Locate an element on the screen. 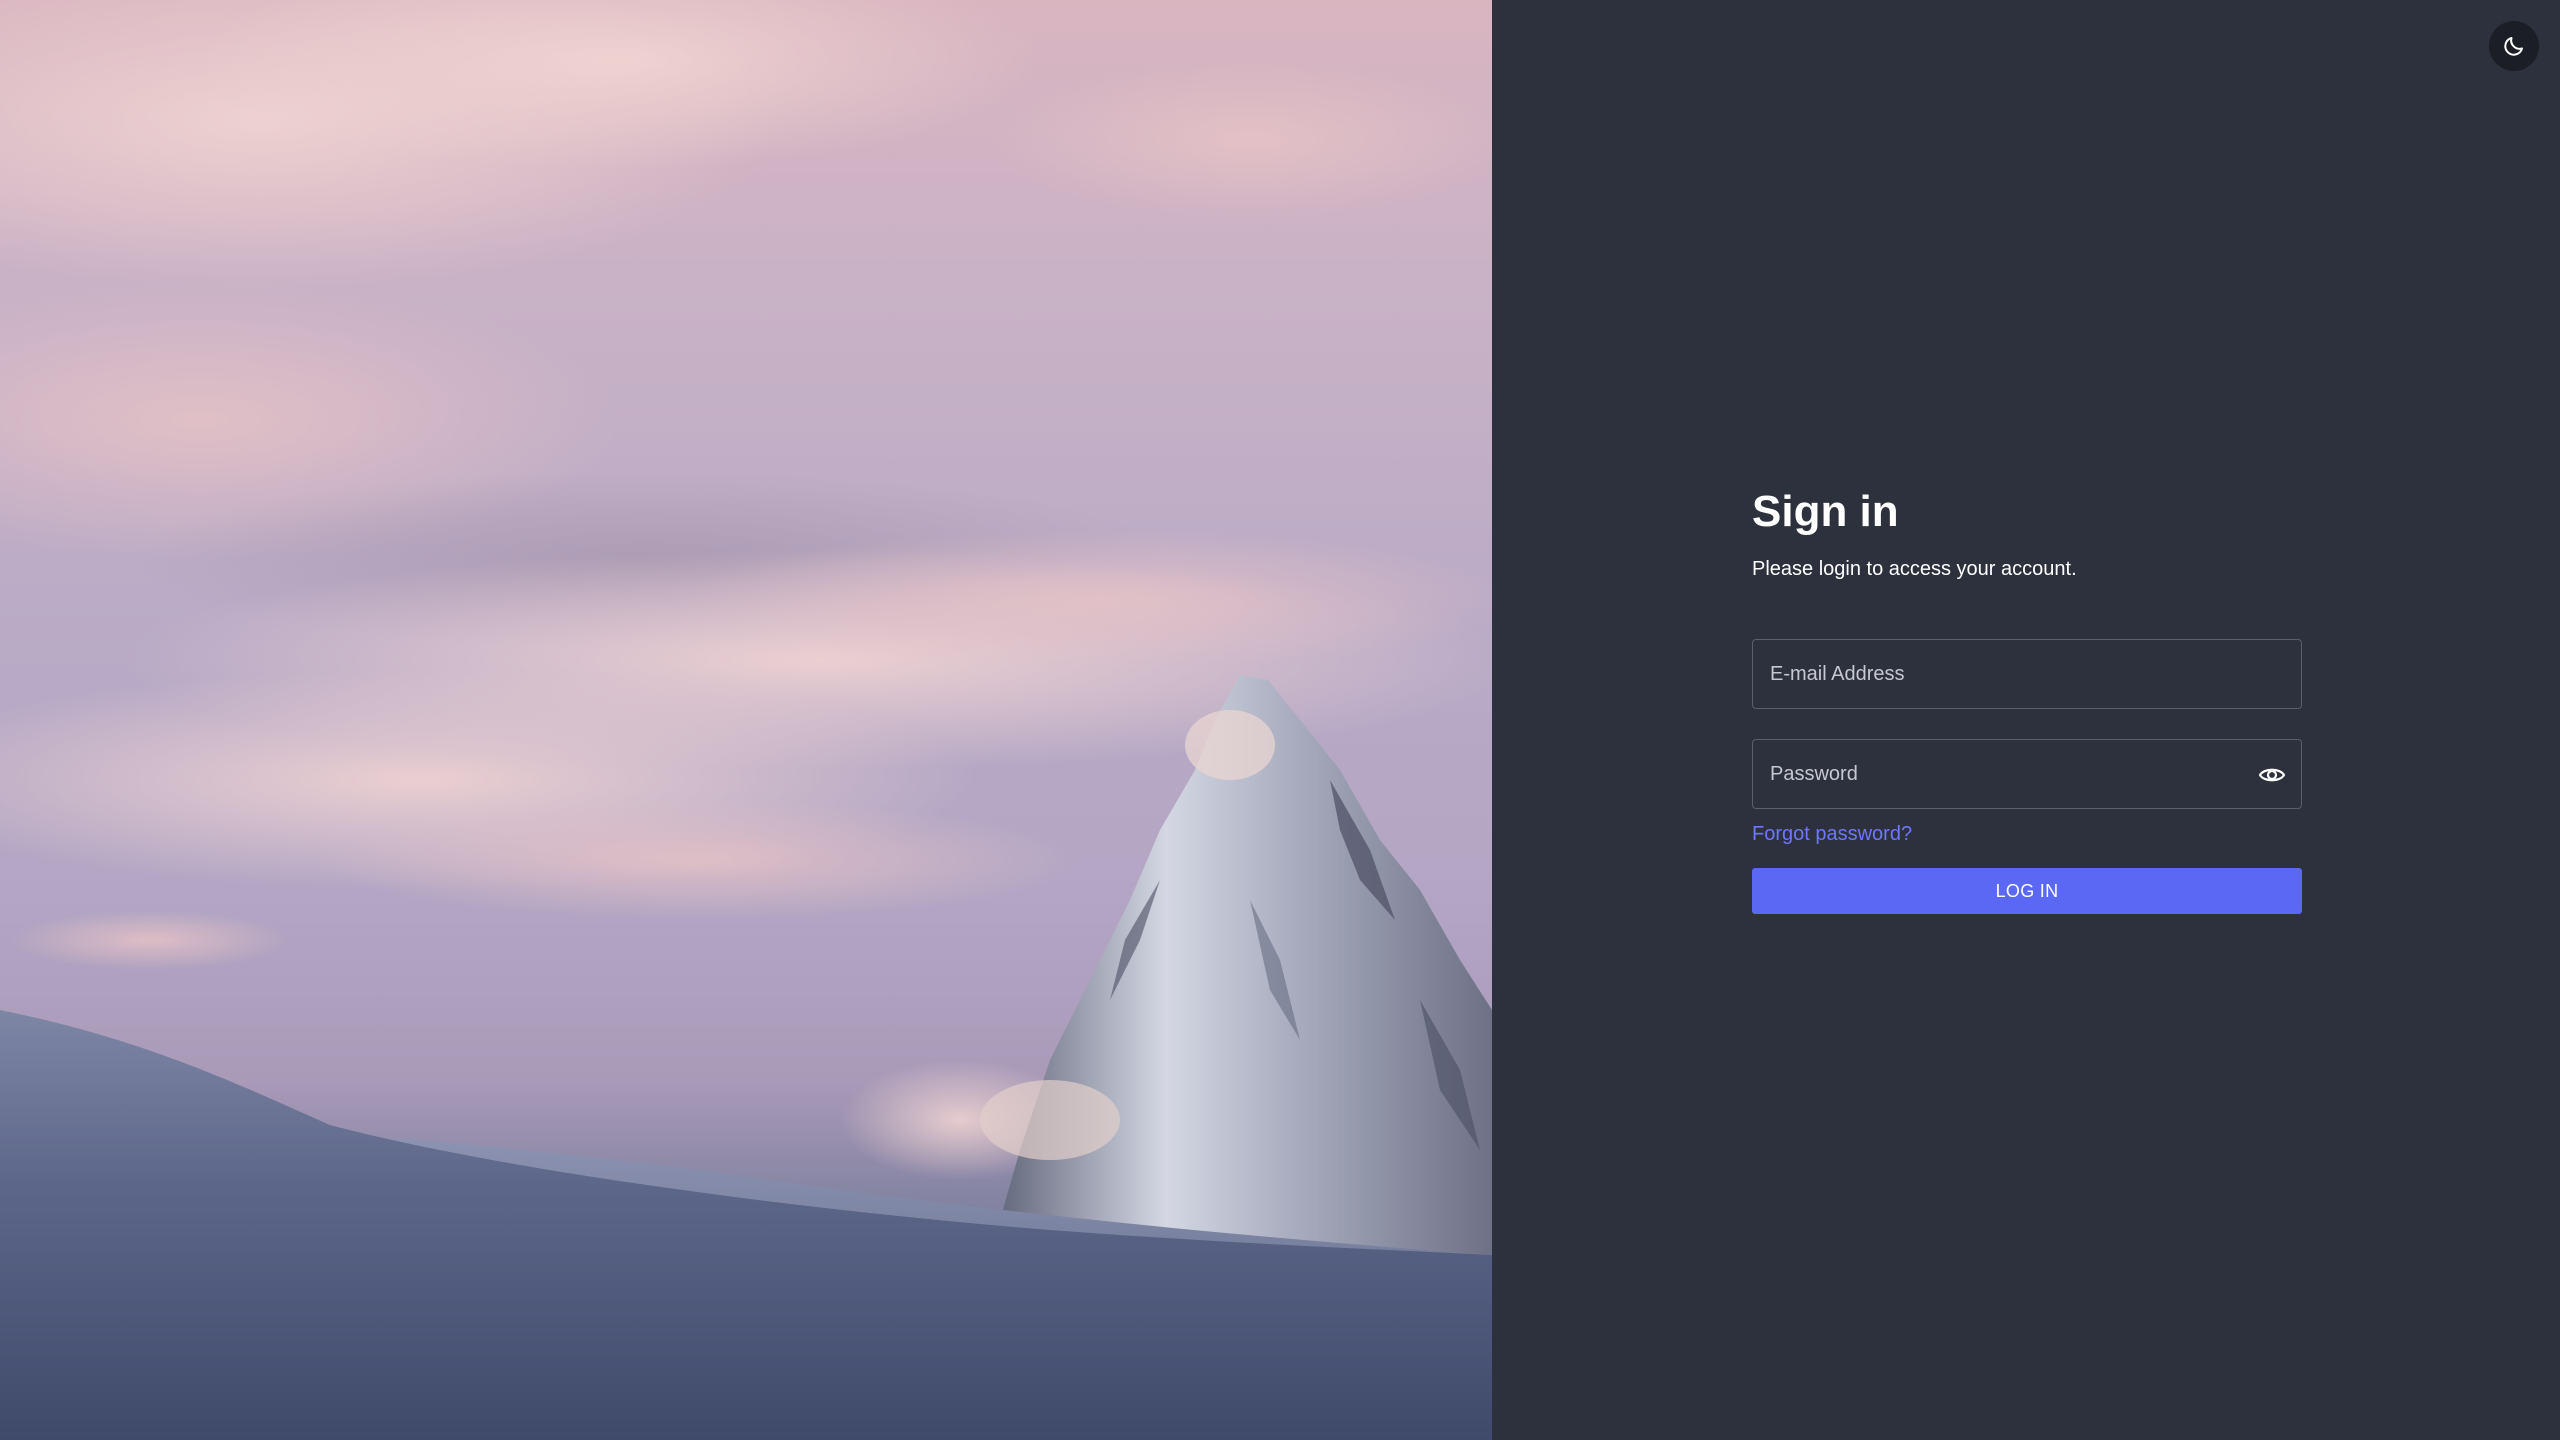 The height and width of the screenshot is (1440, 2560). page-title: Sign in is located at coordinates (1825, 511).